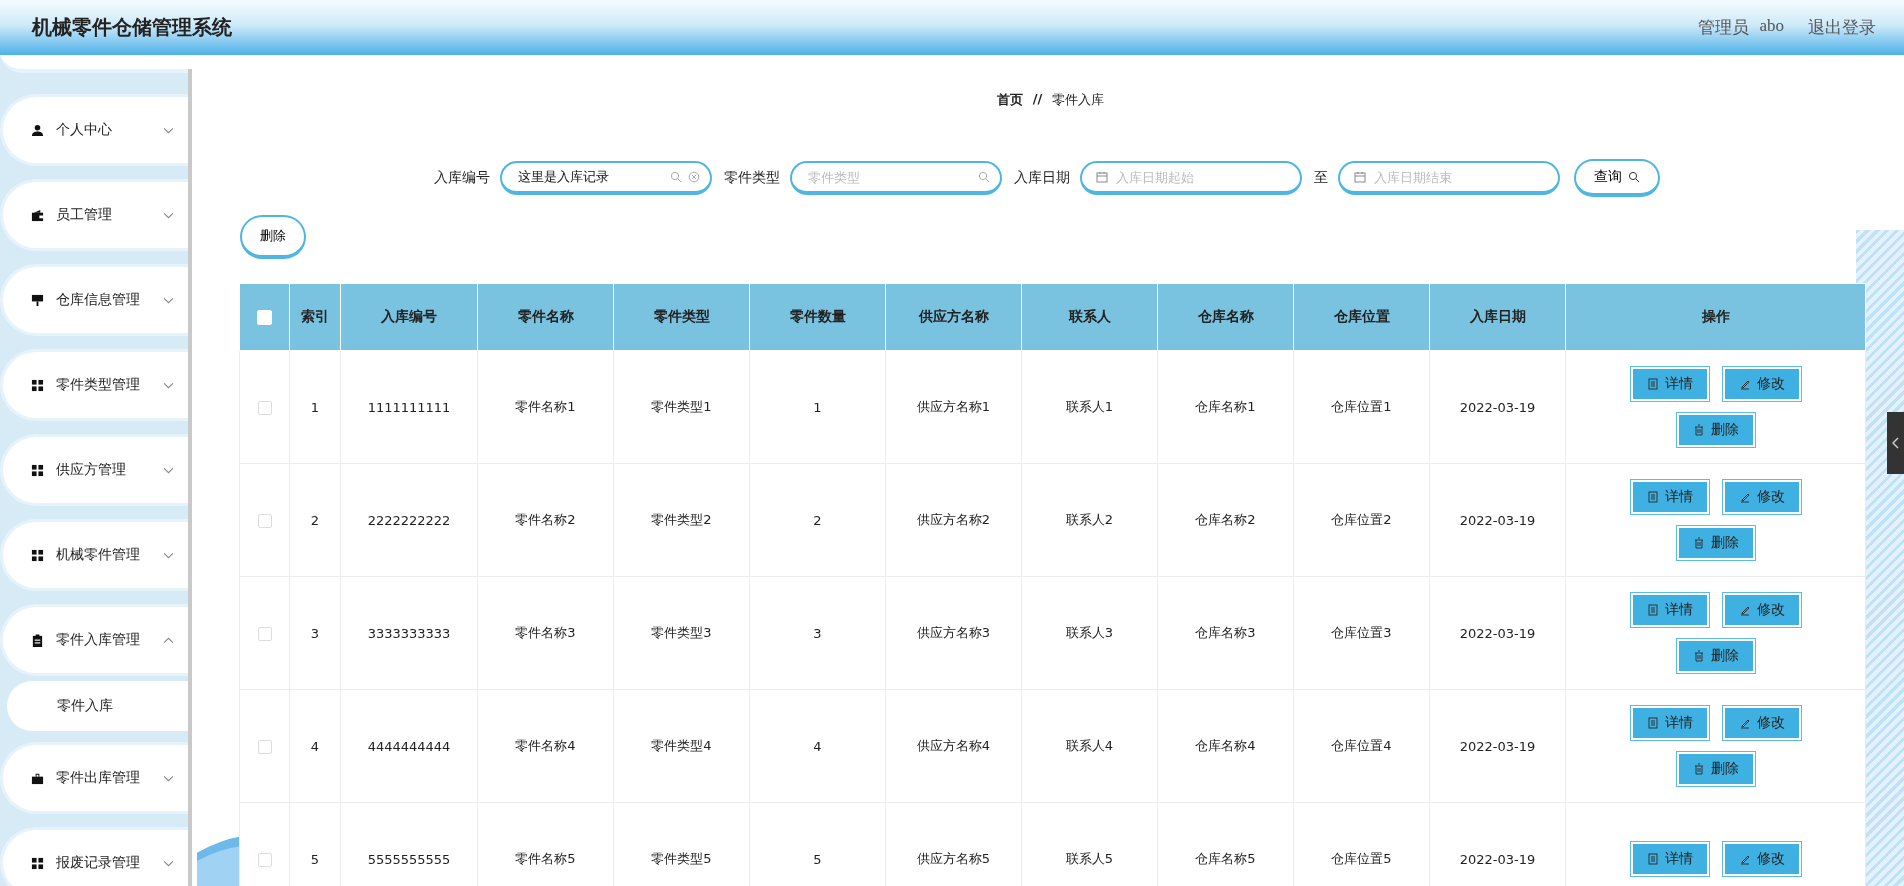  Describe the element at coordinates (1361, 519) in the screenshot. I see `table-cell: 仓库位置2` at that location.